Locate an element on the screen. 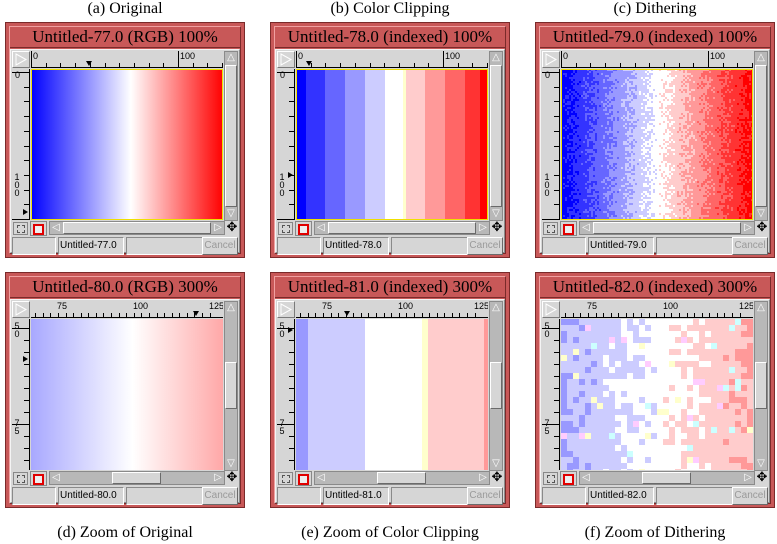  window-title: Untitled-78.0 (indexed) 100% is located at coordinates (390, 37).